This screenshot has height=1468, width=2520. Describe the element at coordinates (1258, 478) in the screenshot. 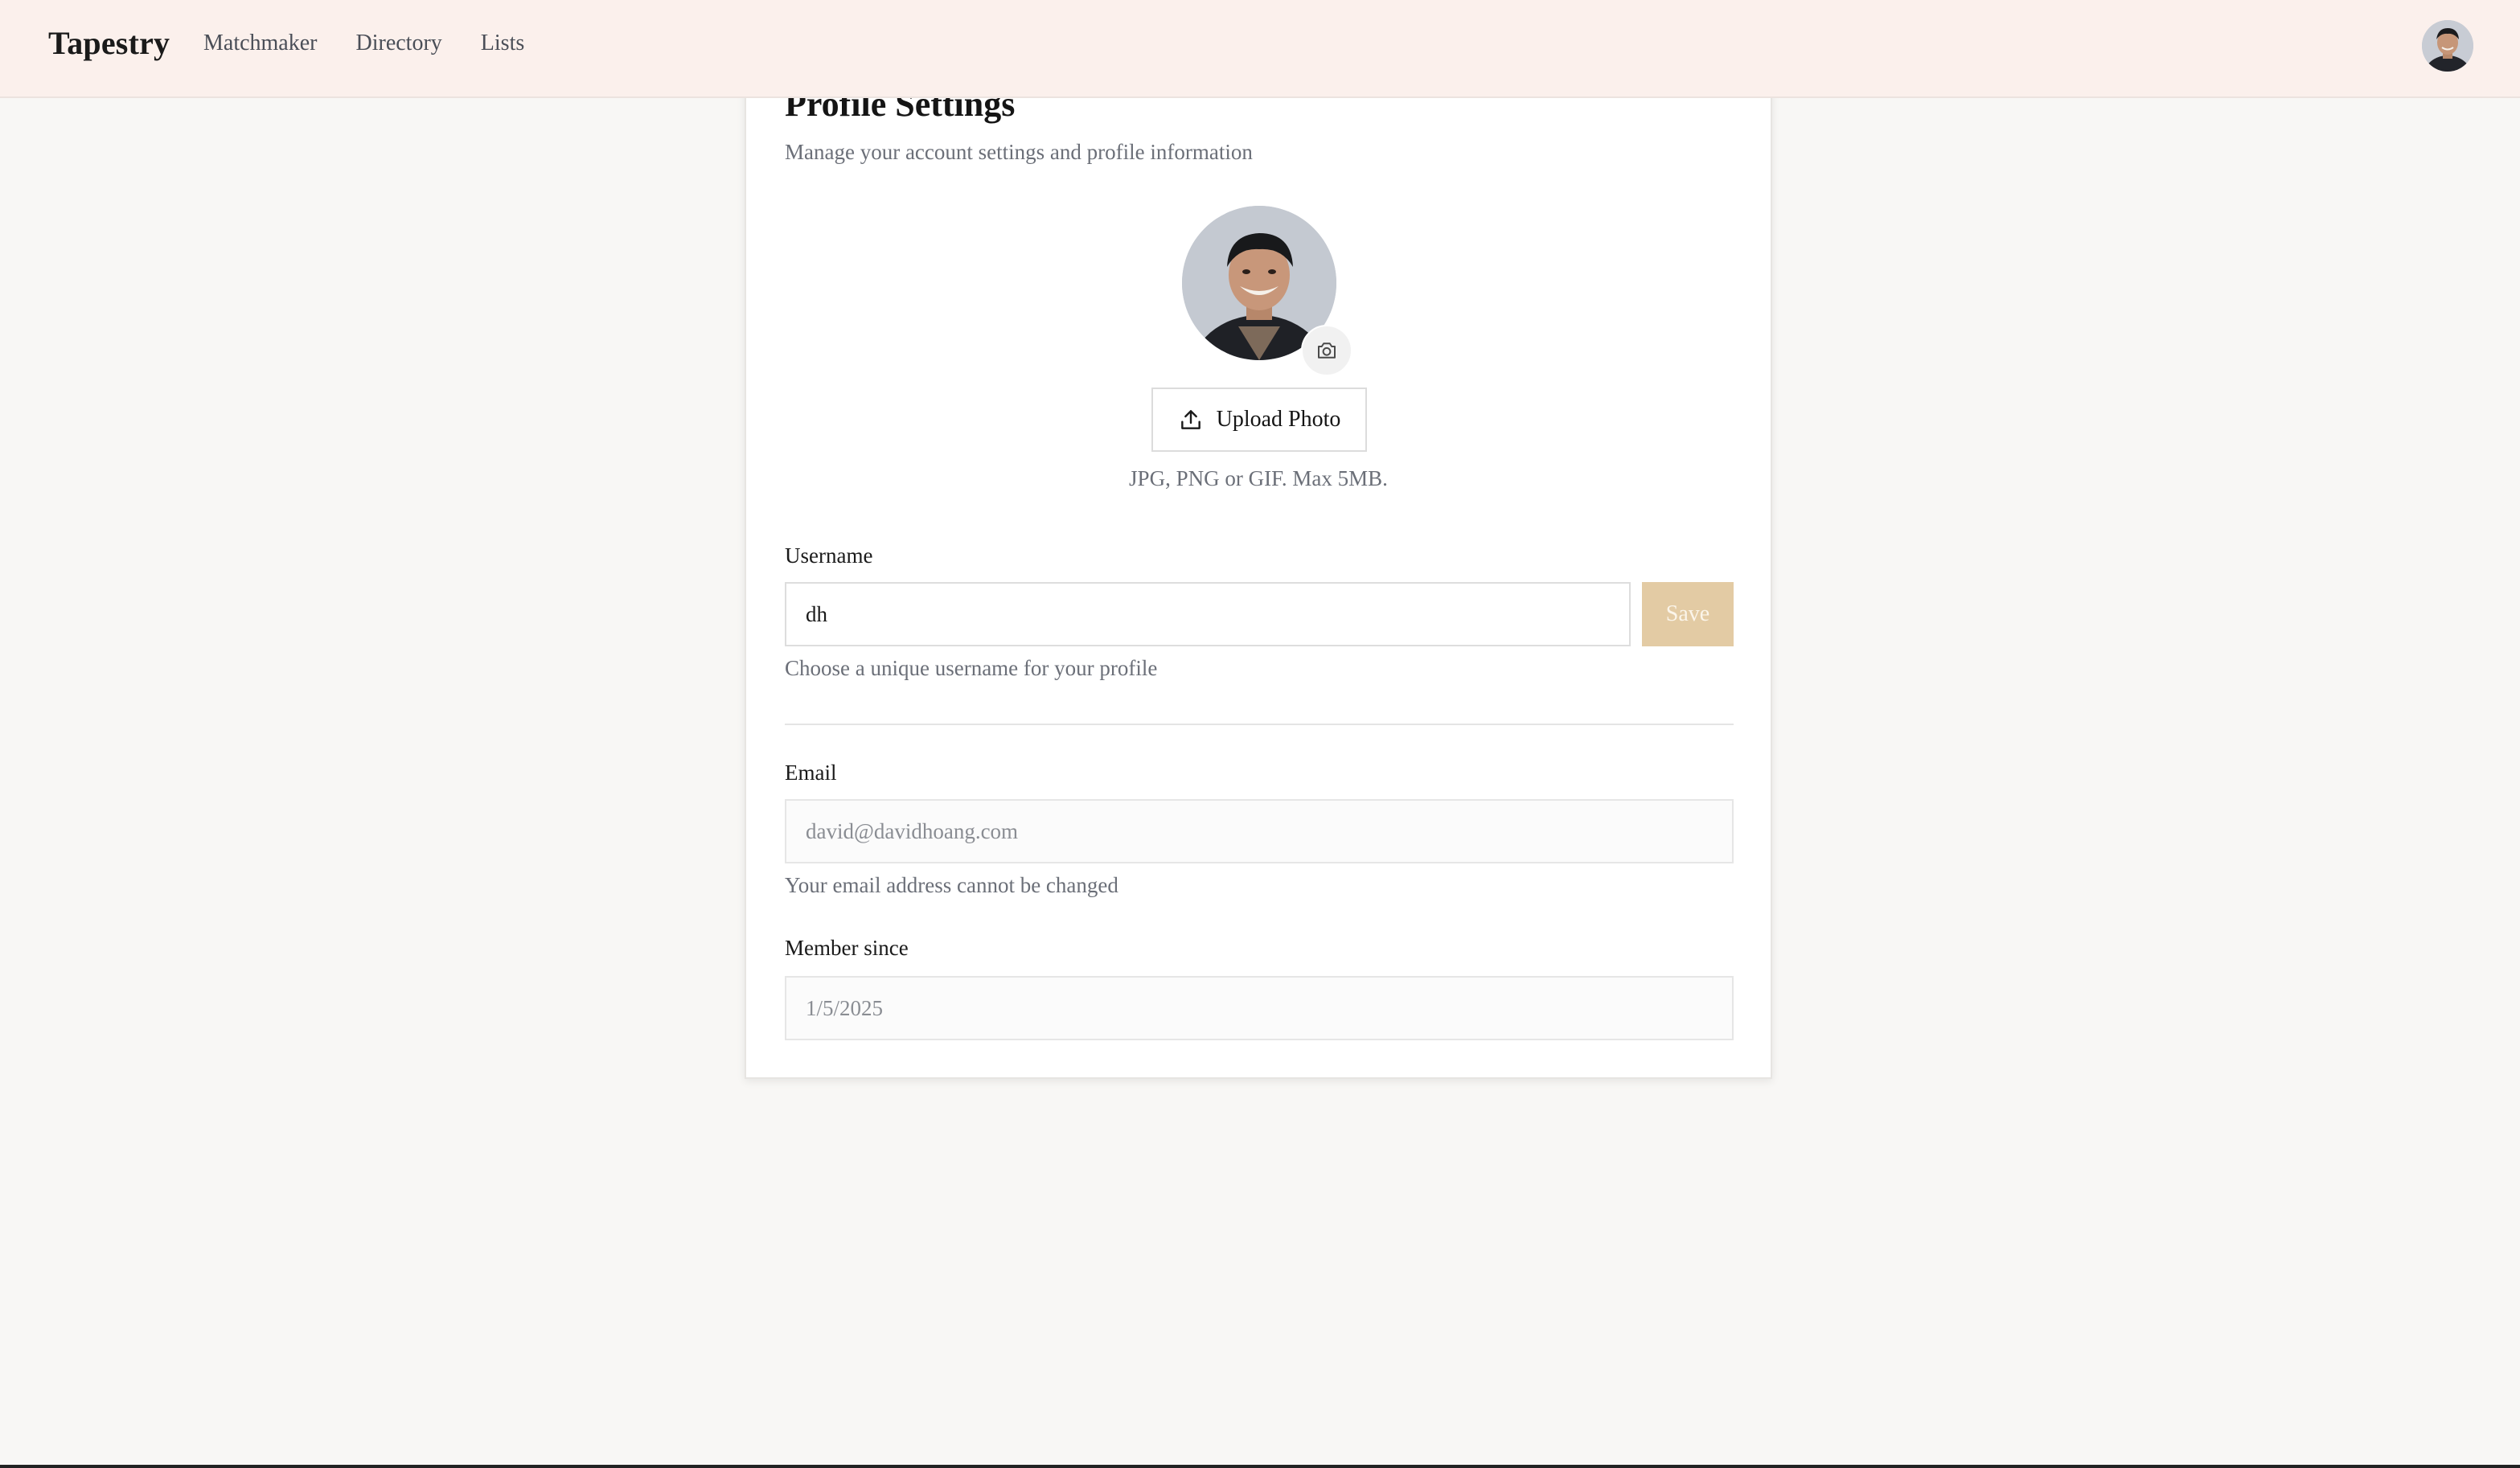

I see `upload-hint: JPG, PNG or GIF. Max 5MB.` at that location.